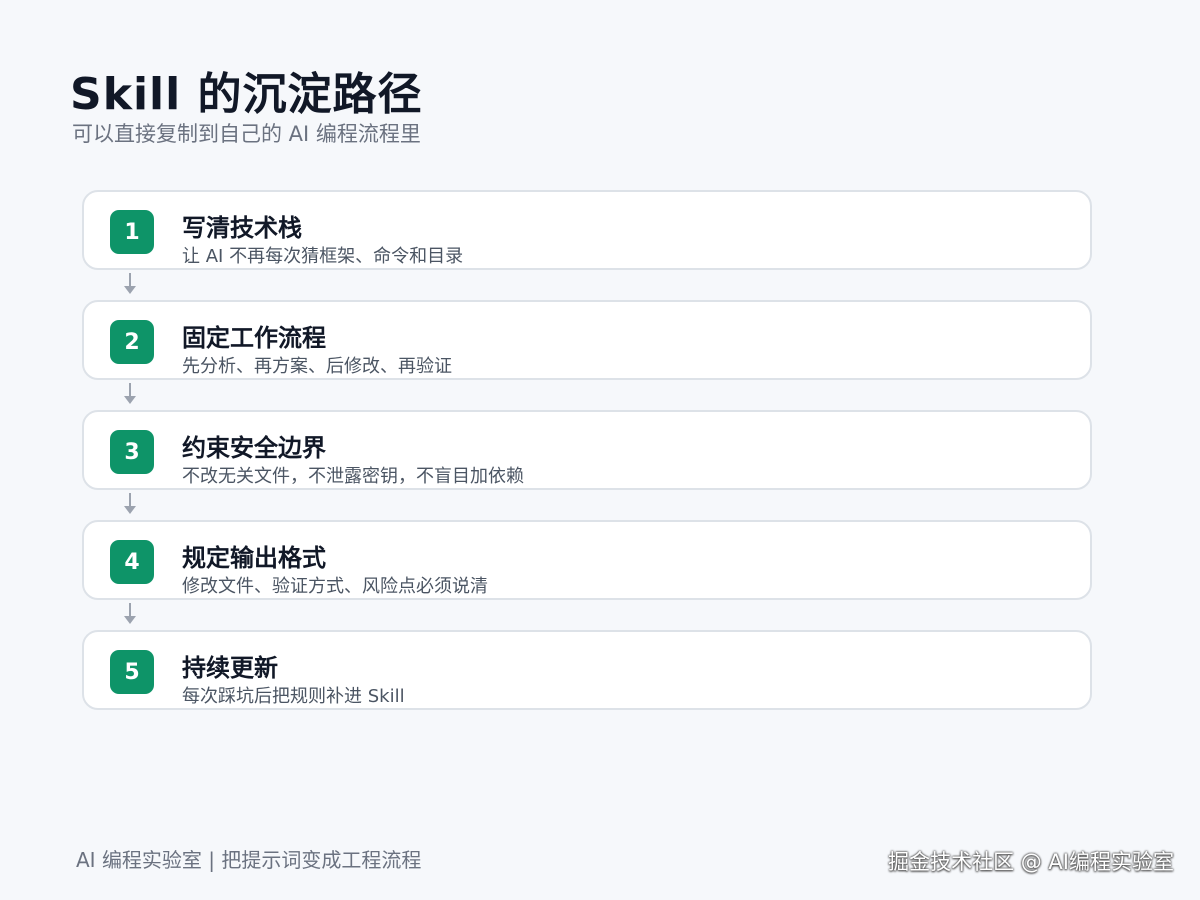 The image size is (1200, 900). I want to click on page-title: Skill 的沉淀路径, so click(246, 94).